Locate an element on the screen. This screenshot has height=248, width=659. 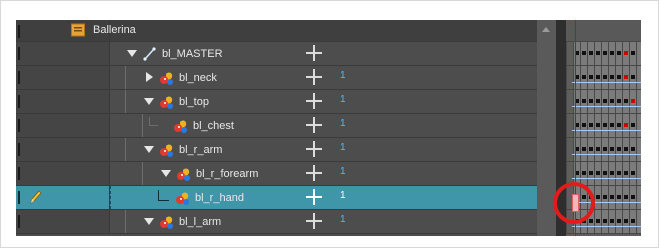
layer-row: bl_r_hand 1 is located at coordinates (276, 198).